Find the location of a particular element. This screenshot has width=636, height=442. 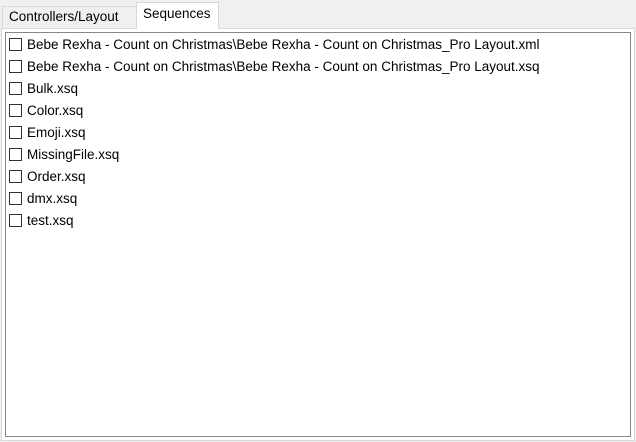

list-item: Order.xsq is located at coordinates (318, 177).